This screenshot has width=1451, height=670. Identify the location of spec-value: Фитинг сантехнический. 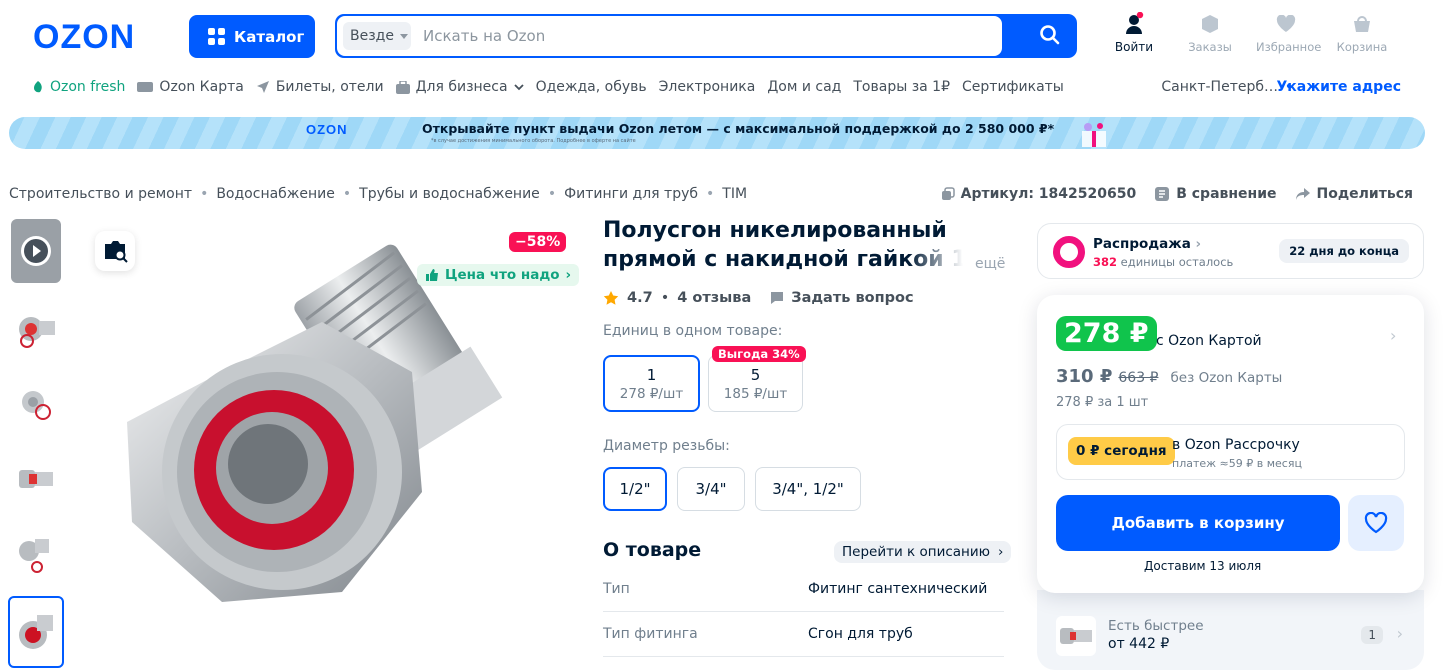
(898, 589).